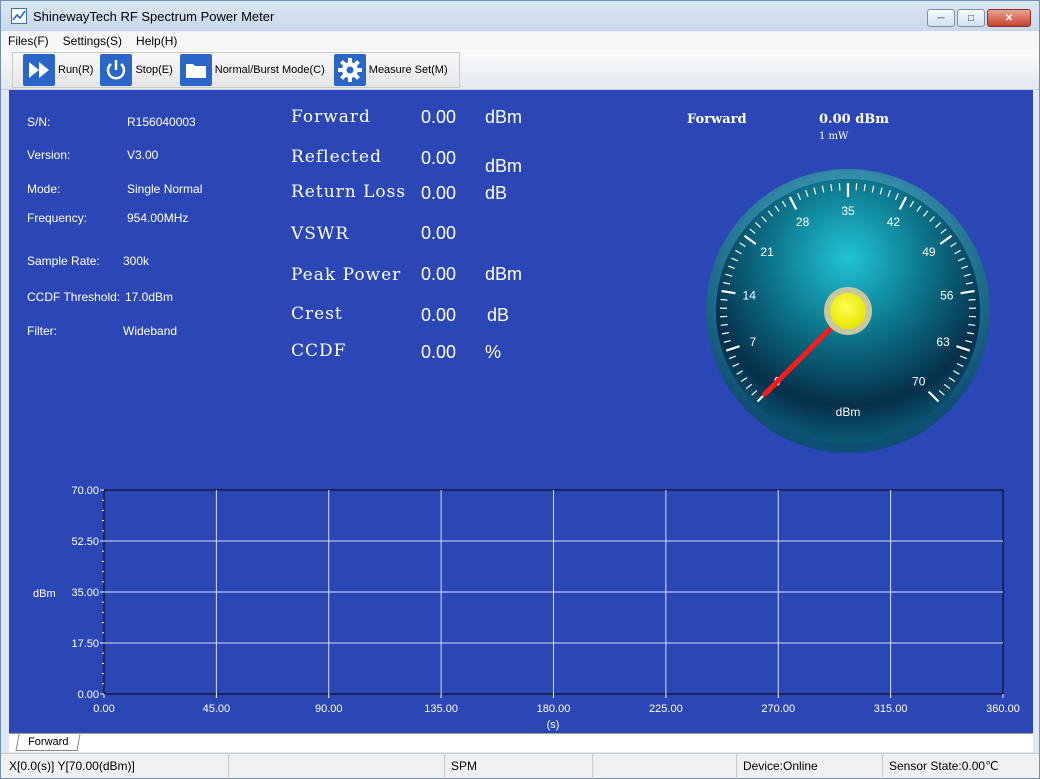 The height and width of the screenshot is (779, 1040). What do you see at coordinates (929, 252) in the screenshot?
I see `gauge-tick-label: 49` at bounding box center [929, 252].